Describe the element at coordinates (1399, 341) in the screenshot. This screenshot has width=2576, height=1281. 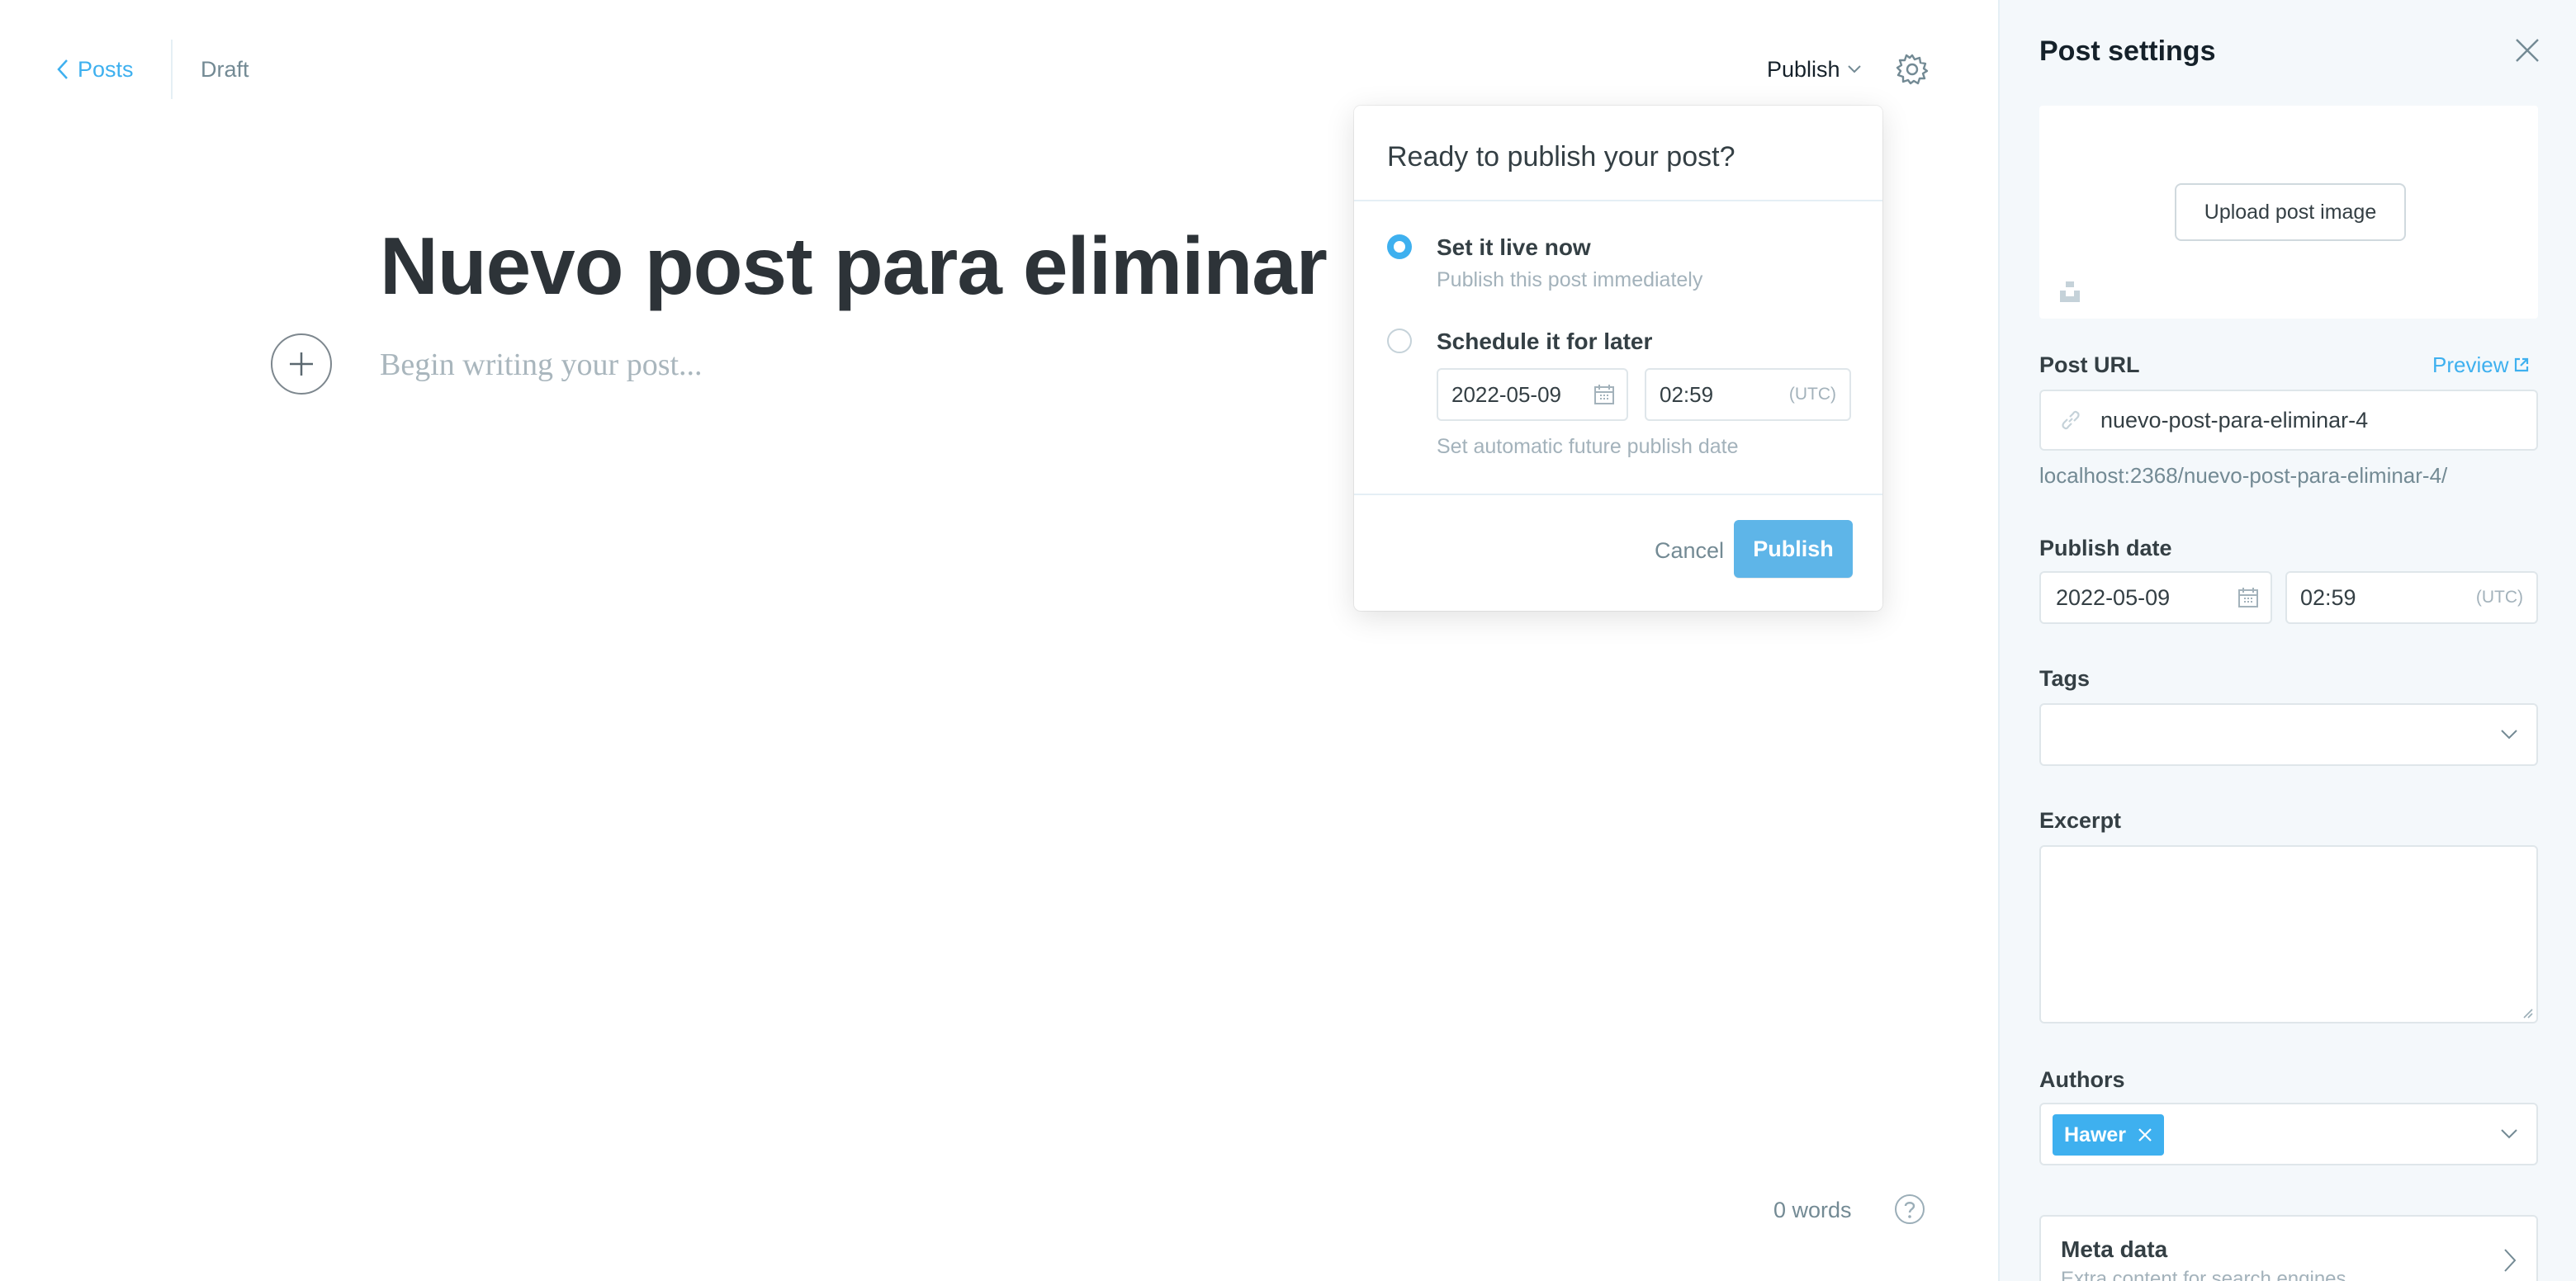
I see `radio-schedule-later` at that location.